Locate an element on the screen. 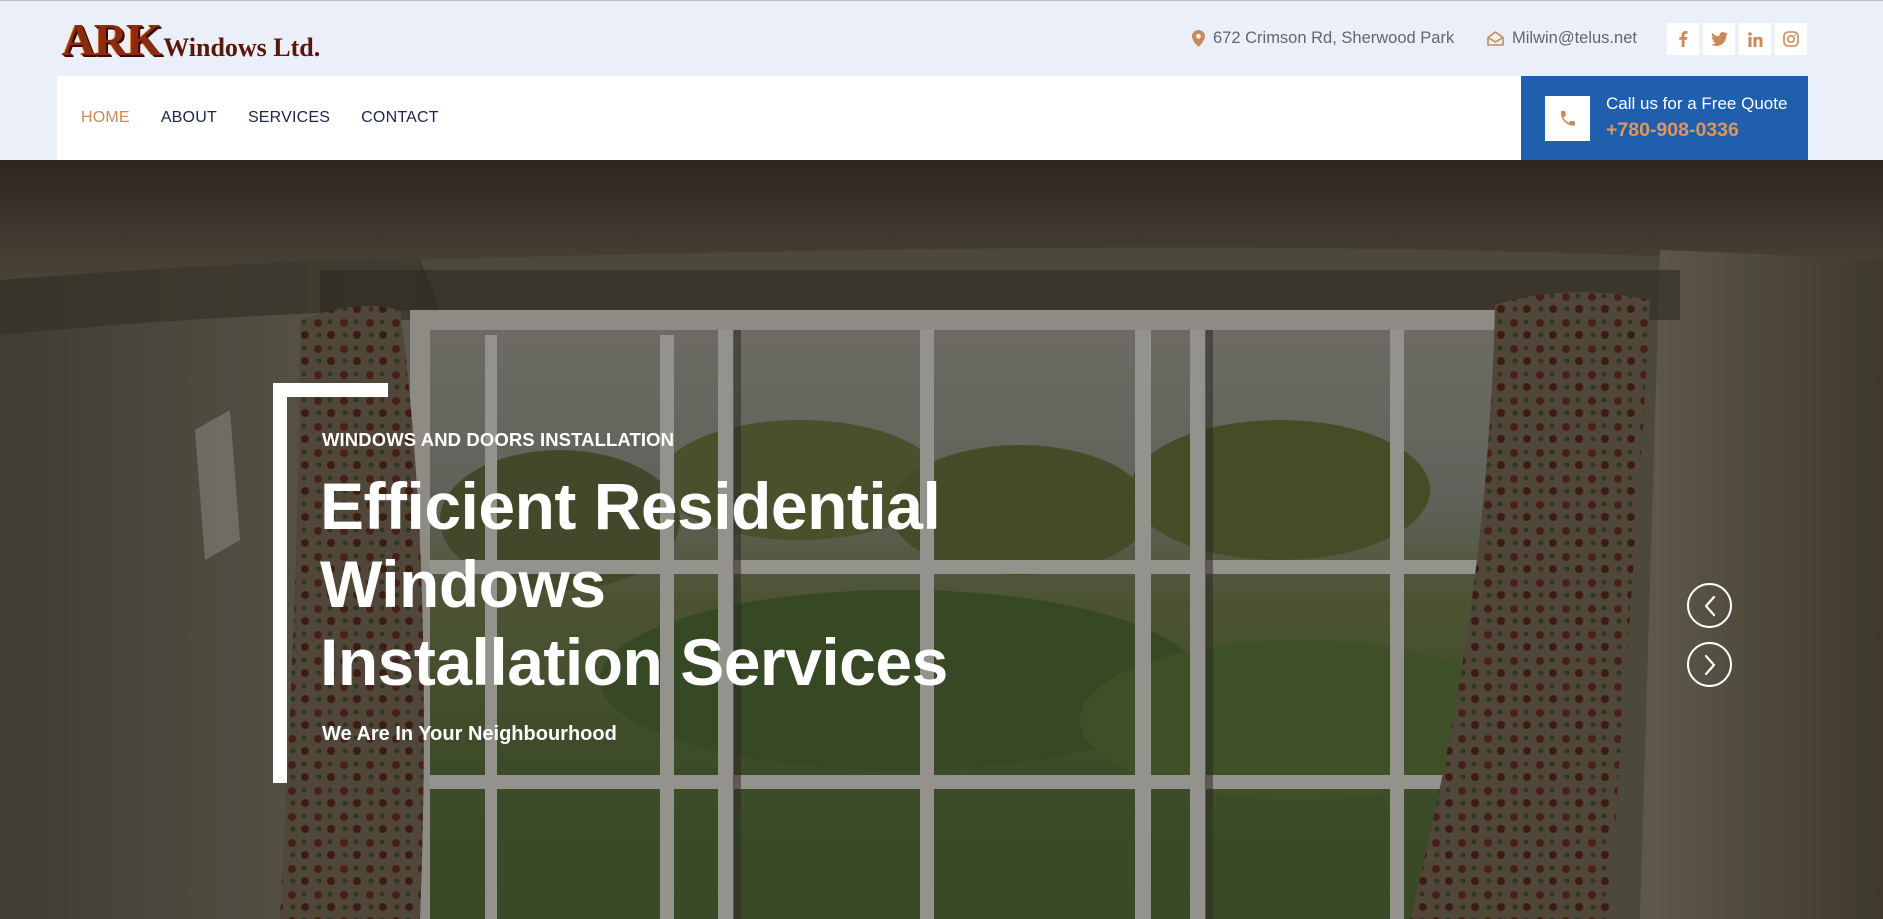  nav-item-services: SERVICES is located at coordinates (289, 118).